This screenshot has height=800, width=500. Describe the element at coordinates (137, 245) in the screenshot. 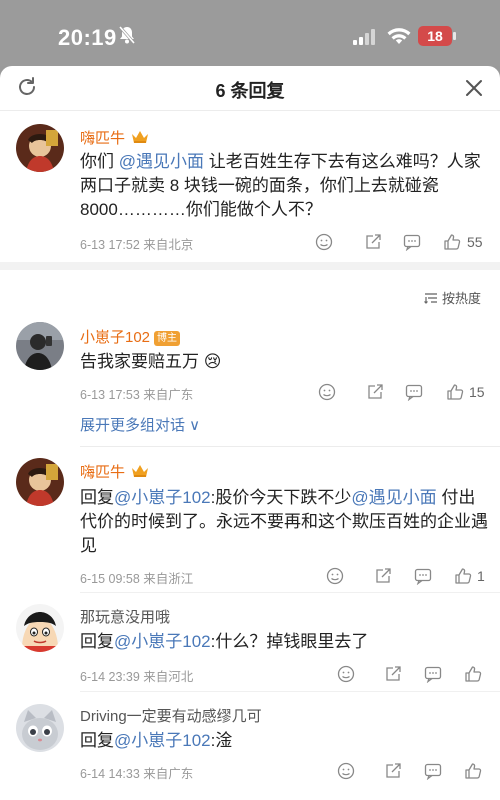

I see `comment-meta: 6-13 17:52 来自北京` at that location.